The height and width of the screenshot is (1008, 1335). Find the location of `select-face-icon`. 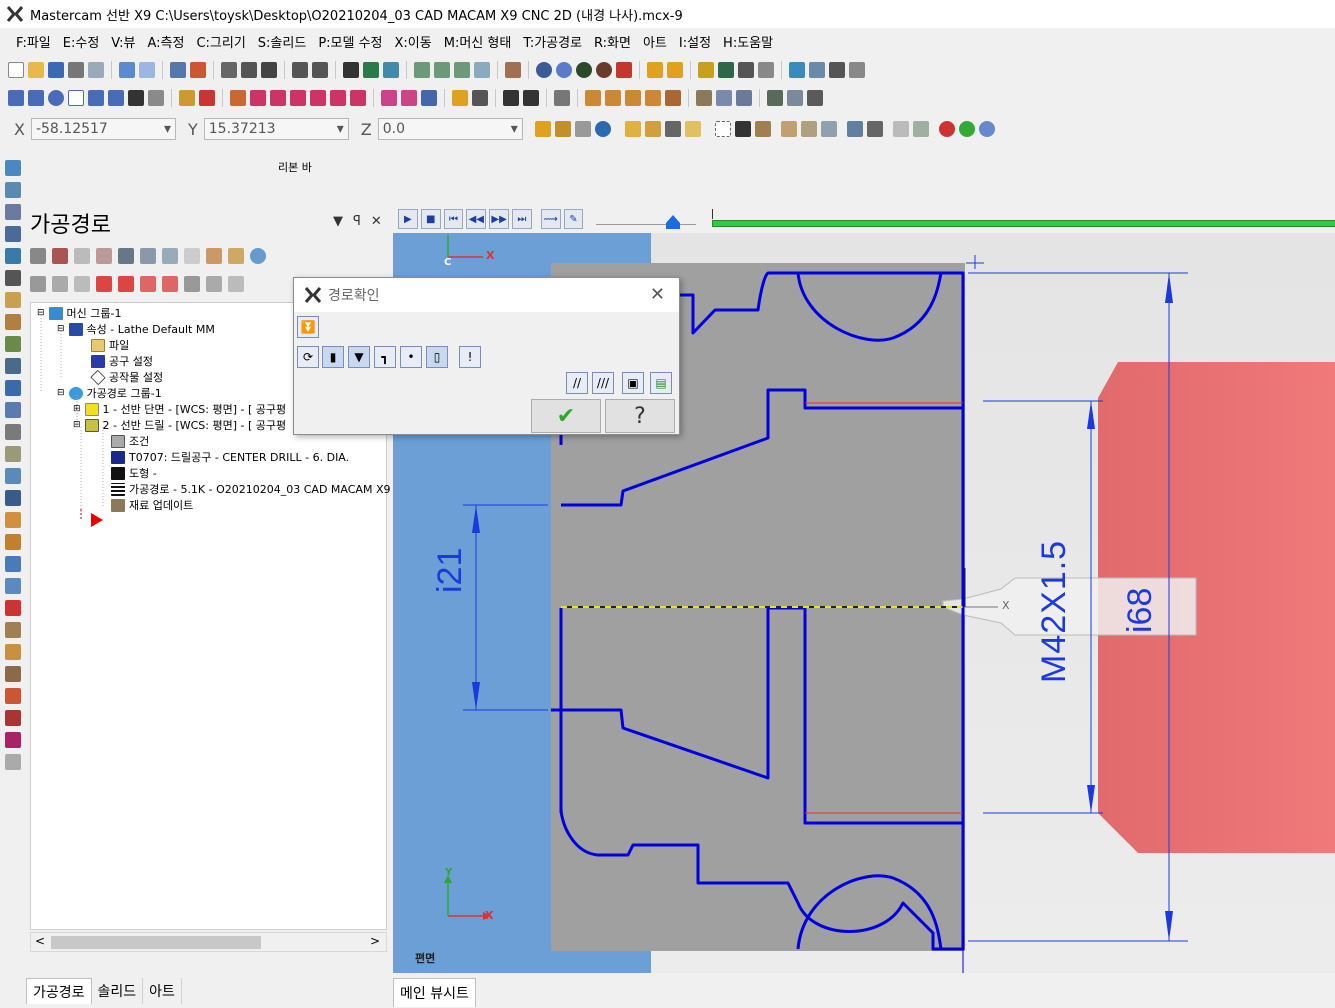

select-face-icon is located at coordinates (808, 129).